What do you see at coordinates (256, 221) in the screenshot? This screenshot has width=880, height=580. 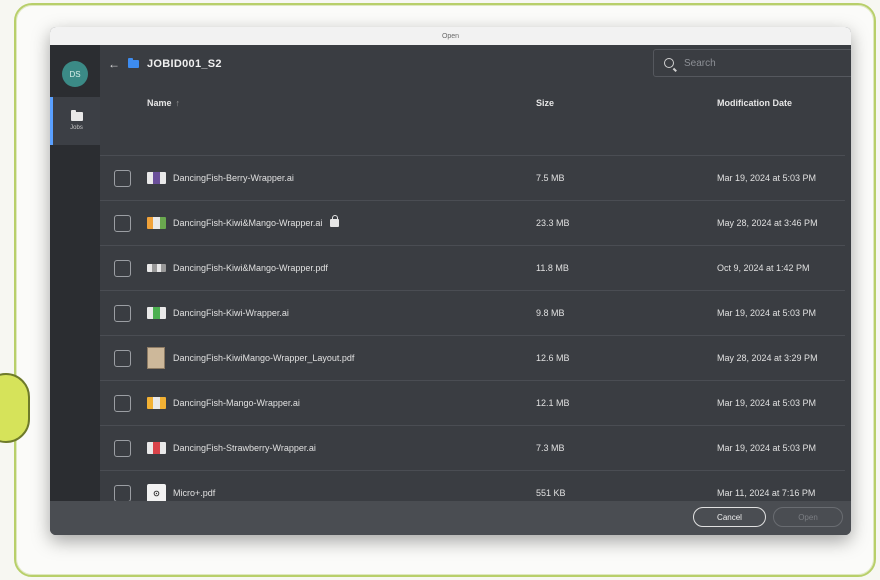 I see `file-name: DancingFish-Kiwi&Mango-Wrapper.ai` at bounding box center [256, 221].